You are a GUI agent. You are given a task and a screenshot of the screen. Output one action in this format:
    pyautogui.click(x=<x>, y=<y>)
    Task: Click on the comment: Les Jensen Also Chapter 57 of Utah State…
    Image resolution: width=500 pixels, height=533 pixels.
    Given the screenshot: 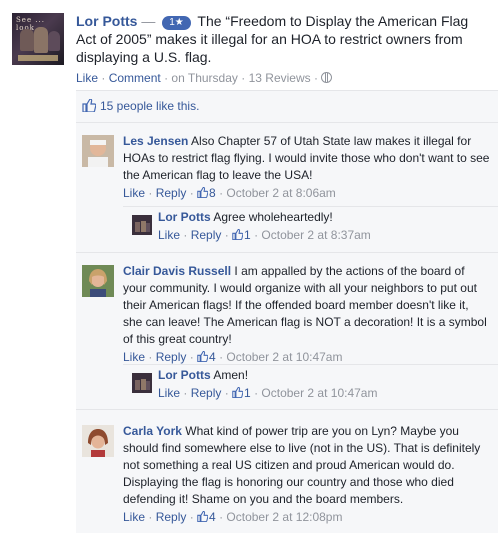 What is the action you would take?
    pyautogui.click(x=307, y=167)
    